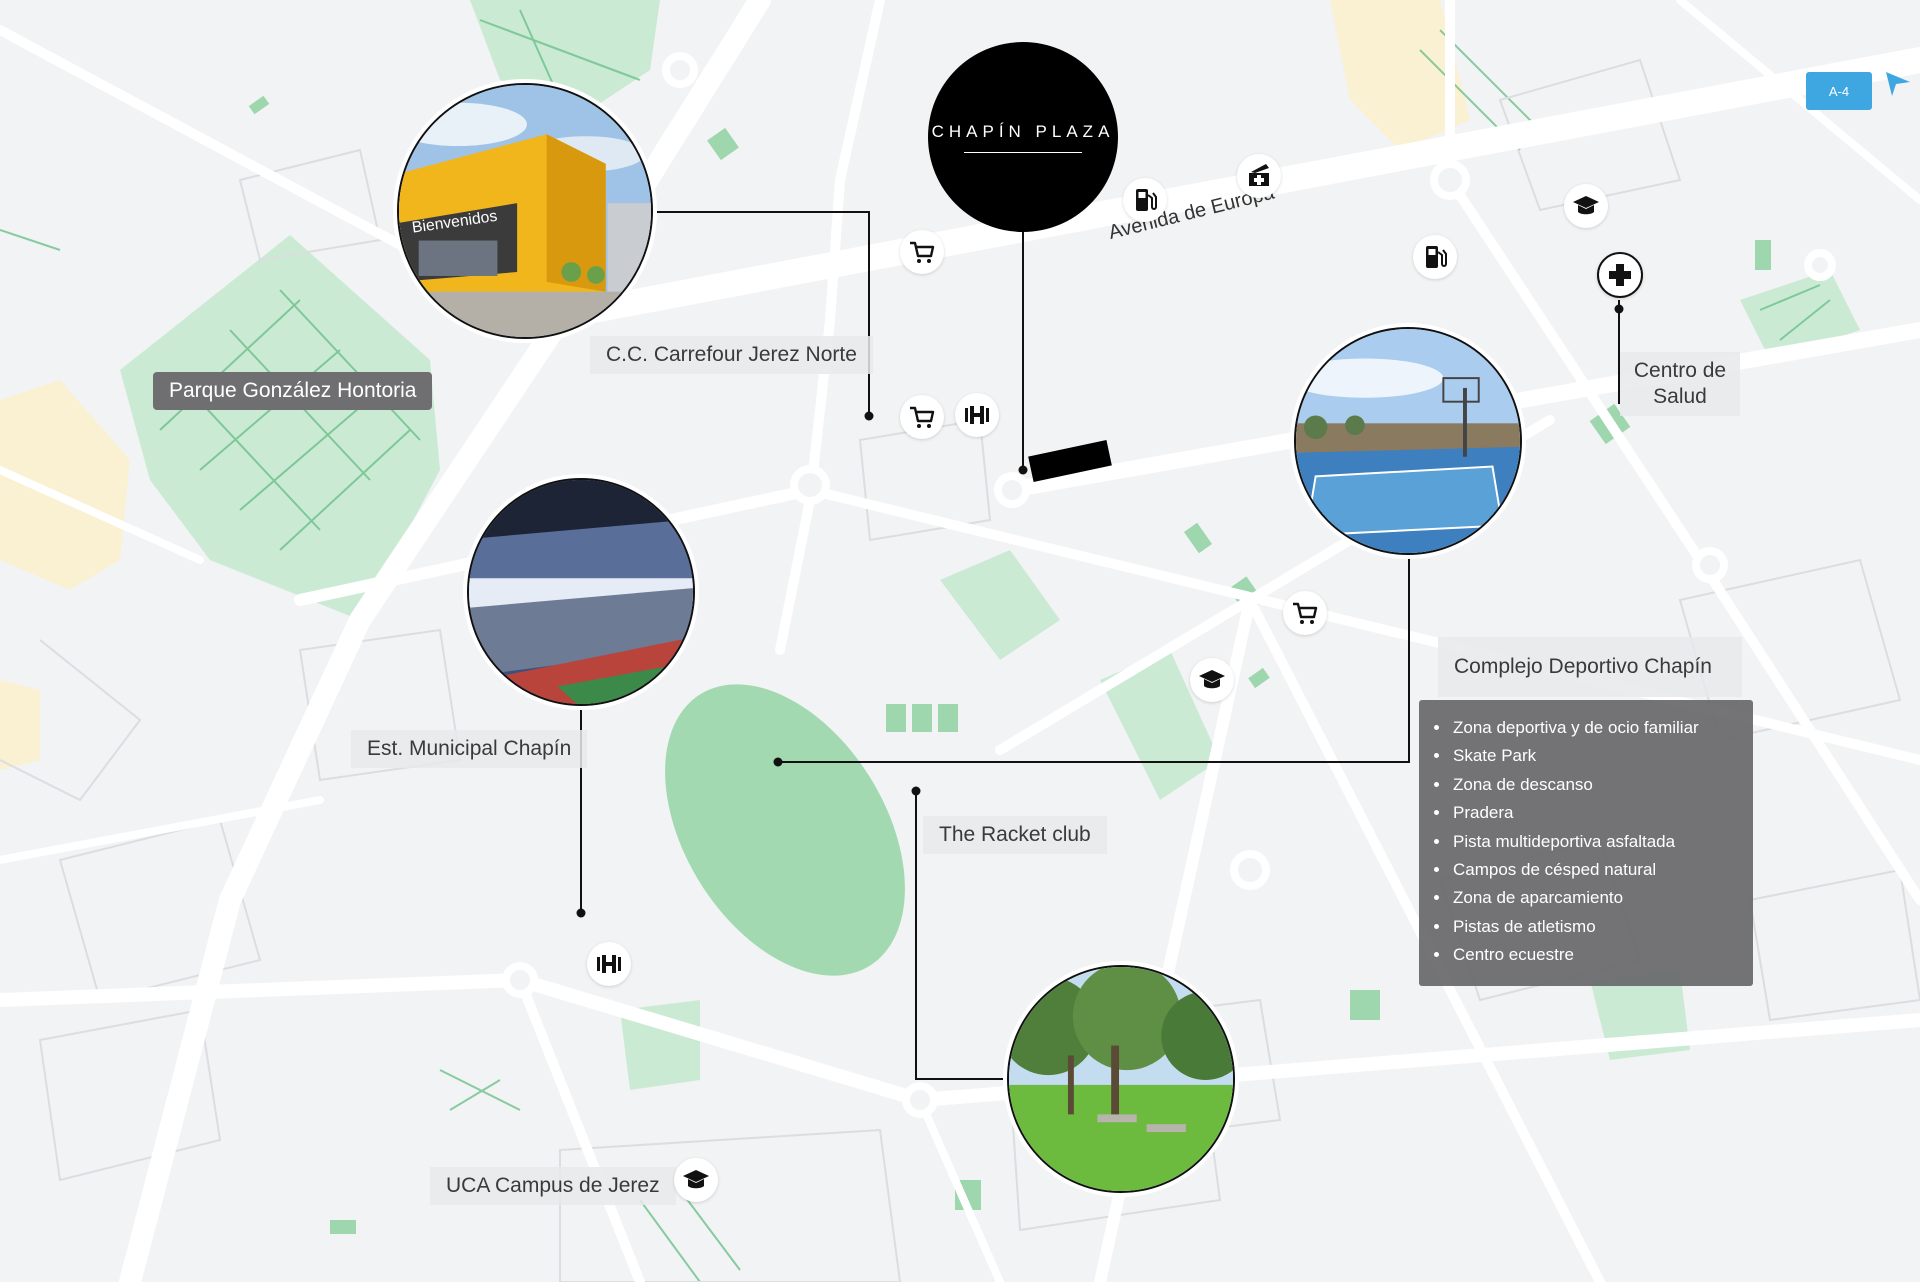 Image resolution: width=1920 pixels, height=1282 pixels. Describe the element at coordinates (1023, 131) in the screenshot. I see `brand-name: CHAPÍN PLAZA` at that location.